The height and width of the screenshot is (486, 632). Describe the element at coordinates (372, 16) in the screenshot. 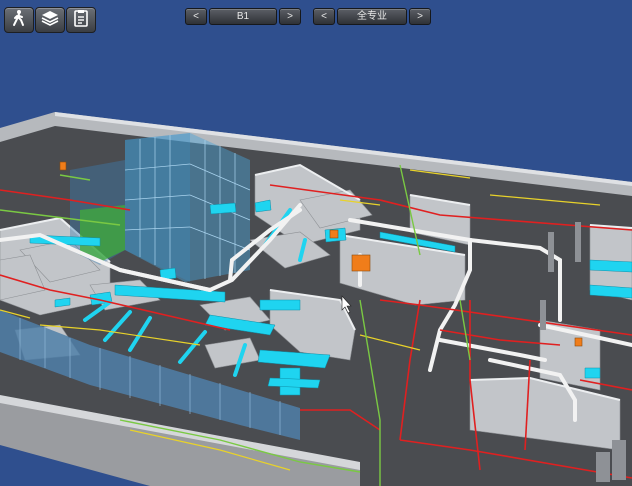

I see `discipline-selector: 全专业` at that location.